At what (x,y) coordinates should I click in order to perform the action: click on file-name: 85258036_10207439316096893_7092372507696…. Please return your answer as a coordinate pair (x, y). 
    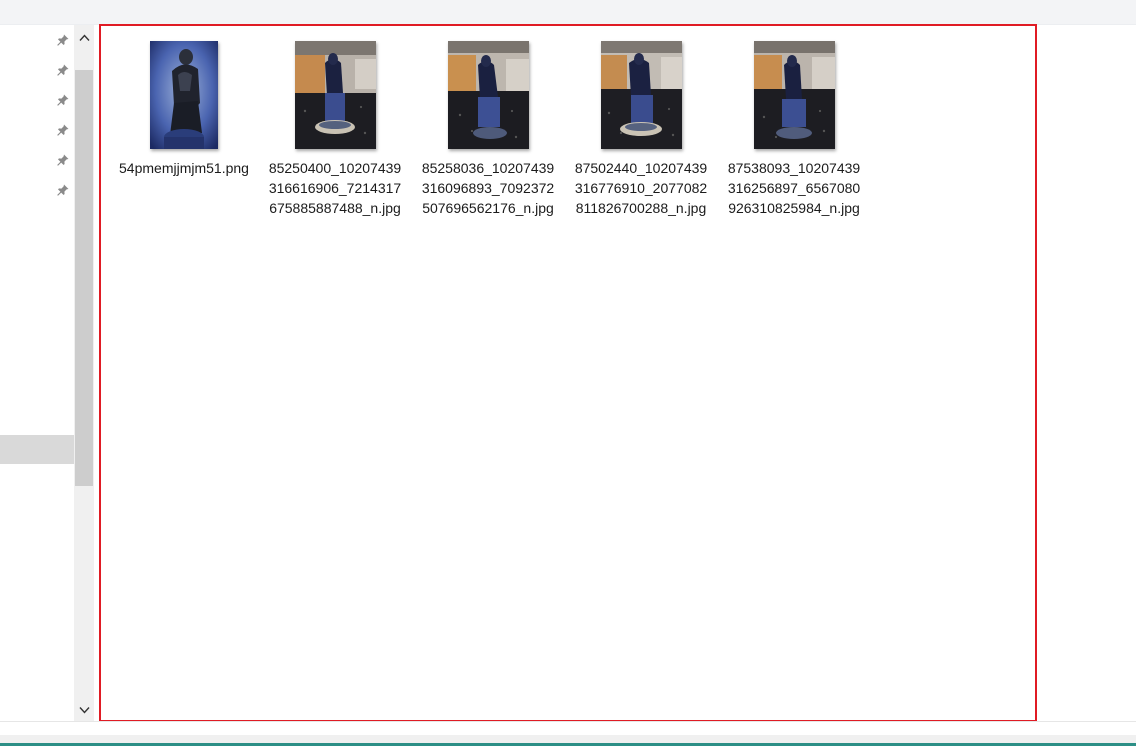
    Looking at the image, I should click on (488, 188).